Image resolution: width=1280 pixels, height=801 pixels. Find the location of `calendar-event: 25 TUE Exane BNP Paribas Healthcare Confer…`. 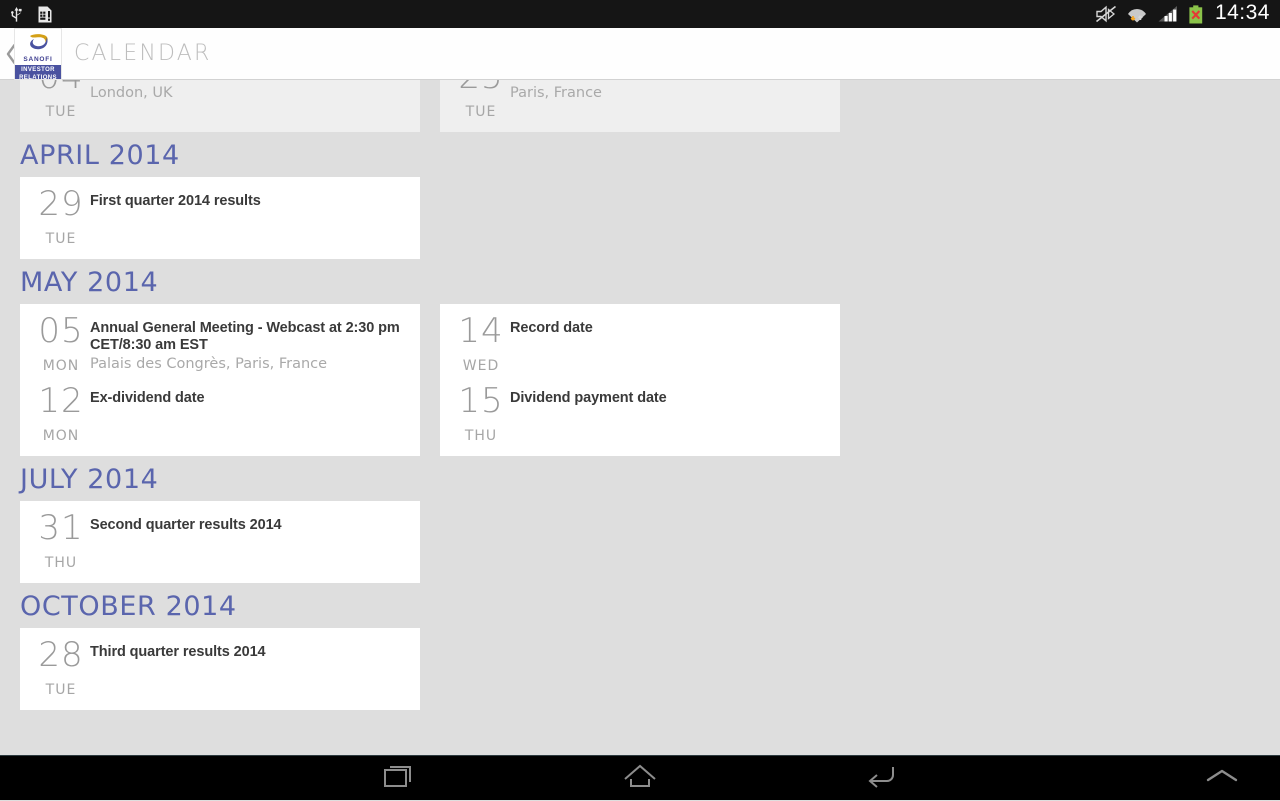

calendar-event: 25 TUE Exane BNP Paribas Healthcare Confer… is located at coordinates (640, 102).